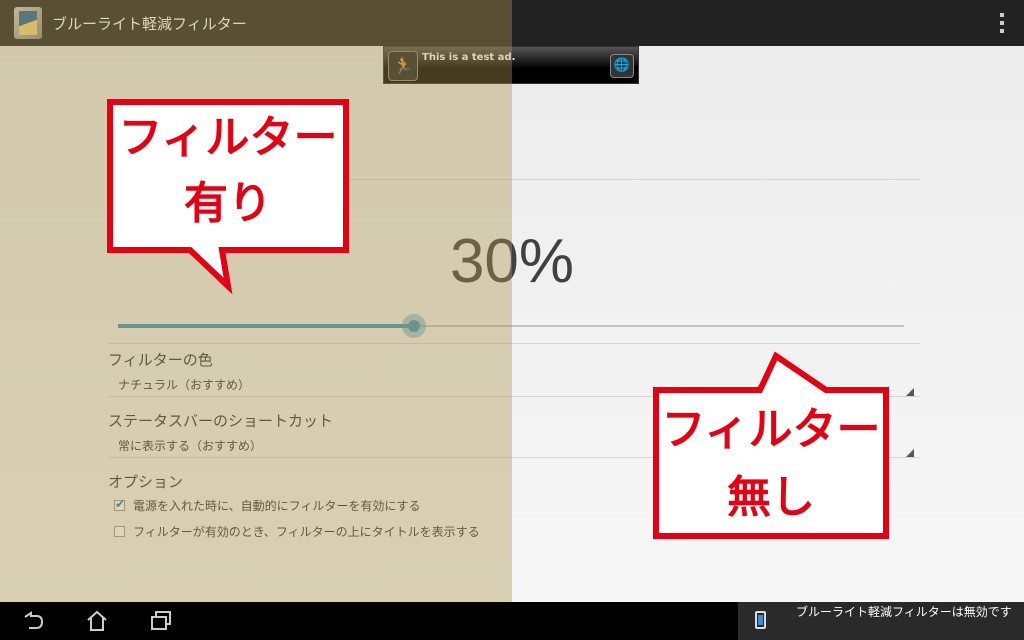  What do you see at coordinates (97, 621) in the screenshot?
I see `home-icon` at bounding box center [97, 621].